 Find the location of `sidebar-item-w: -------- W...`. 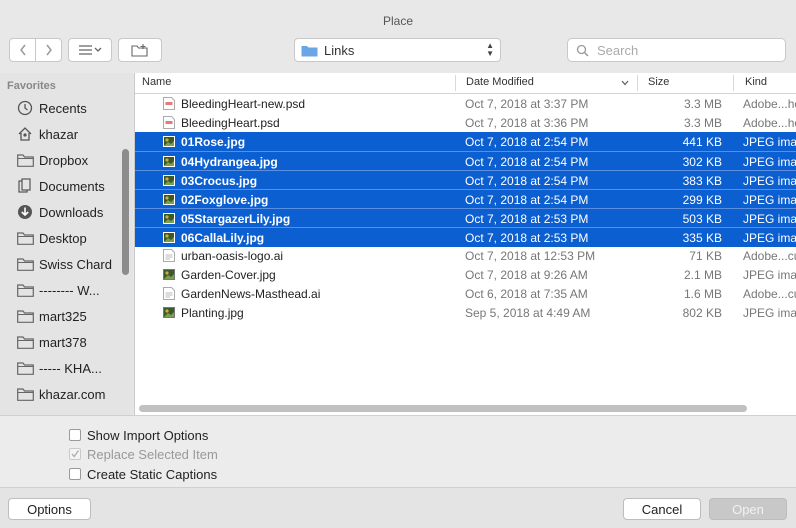

sidebar-item-w: -------- W... is located at coordinates (61, 290).